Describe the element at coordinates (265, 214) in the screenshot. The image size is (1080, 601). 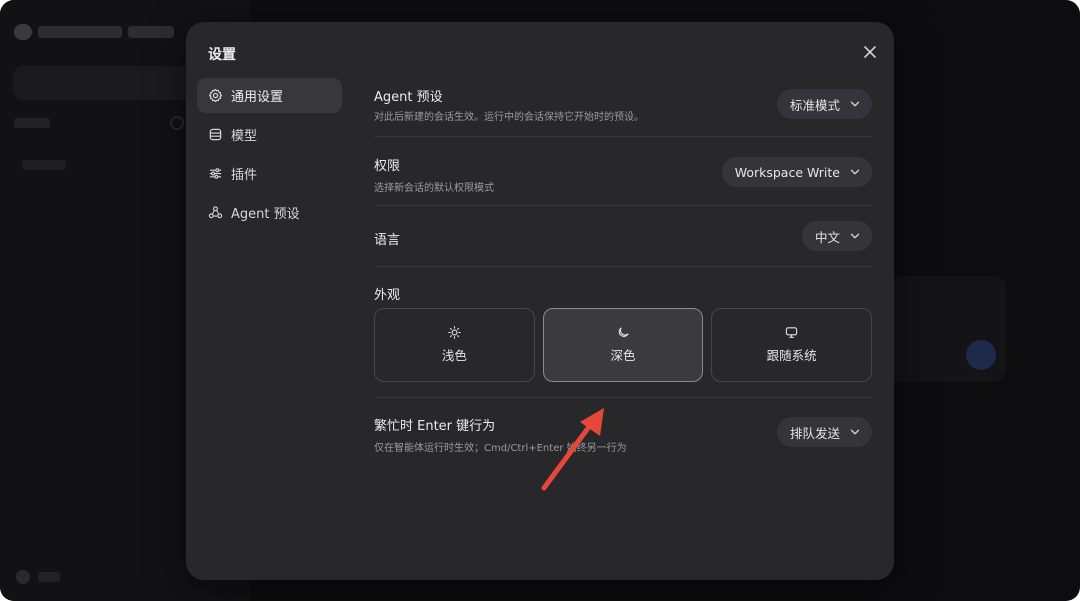
I see `nav-item-label: Agent 预设` at that location.